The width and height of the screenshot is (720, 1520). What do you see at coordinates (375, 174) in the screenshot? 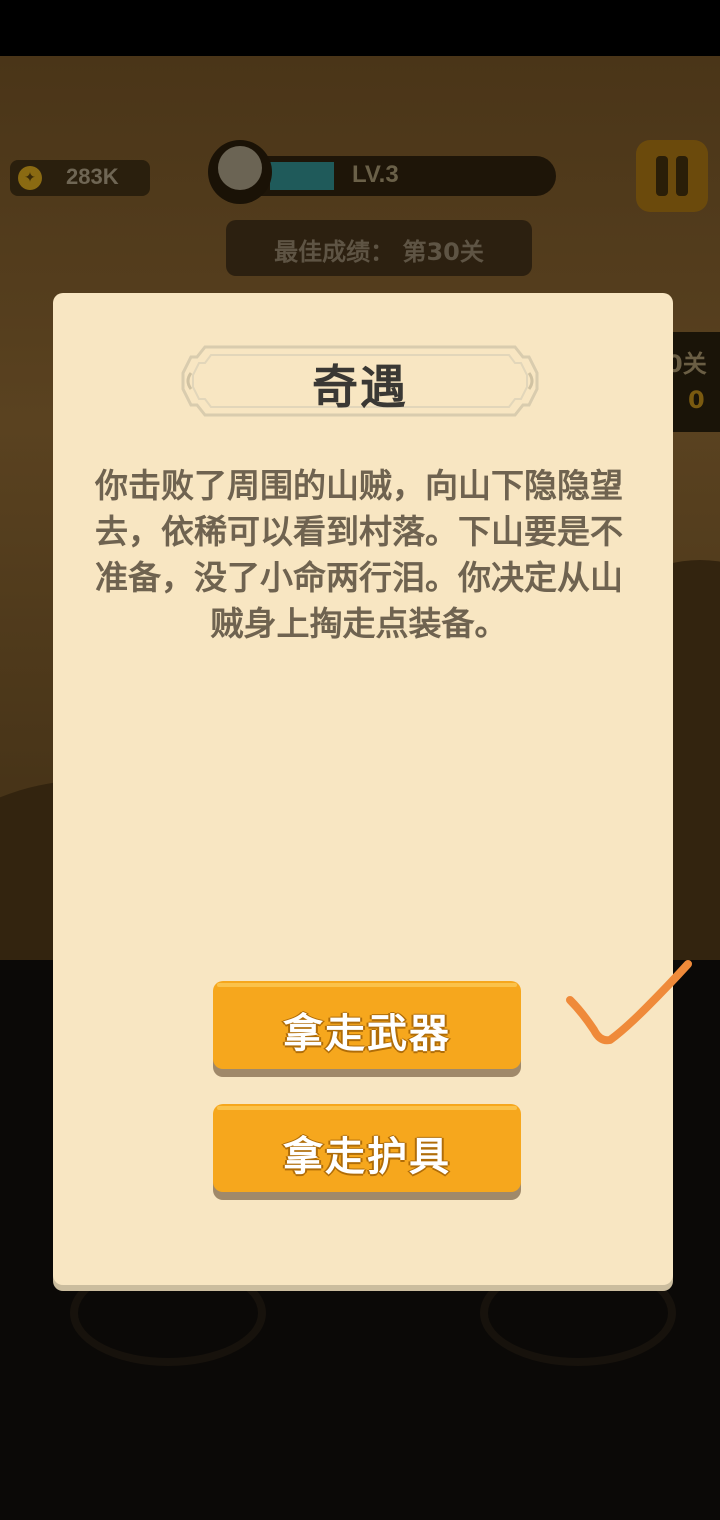
I see `level-label: LV.3` at bounding box center [375, 174].